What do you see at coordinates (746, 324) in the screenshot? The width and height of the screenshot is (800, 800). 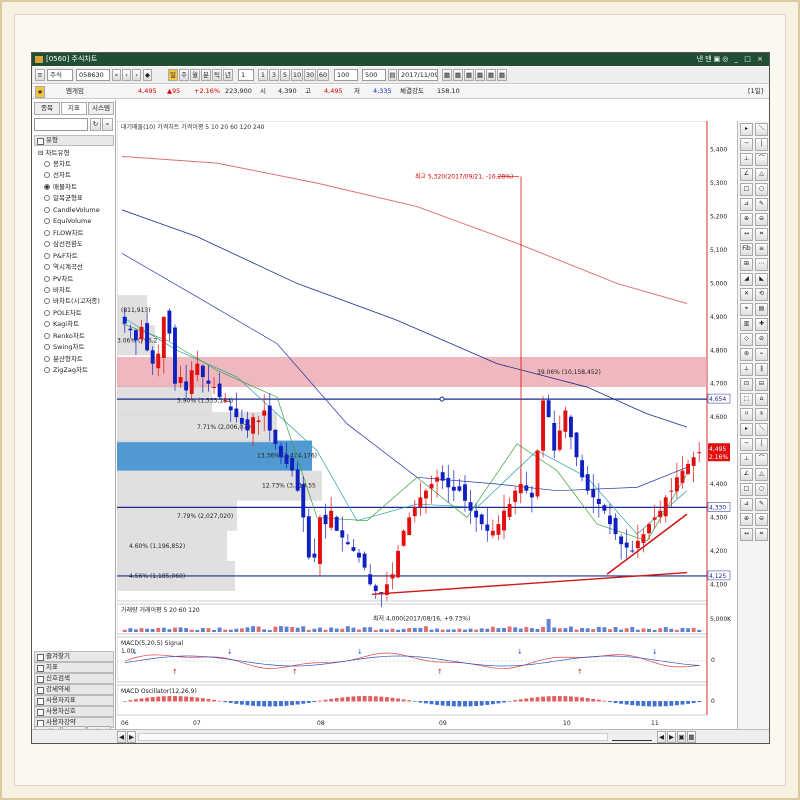 I see `drawing-tool-icon: ▥` at bounding box center [746, 324].